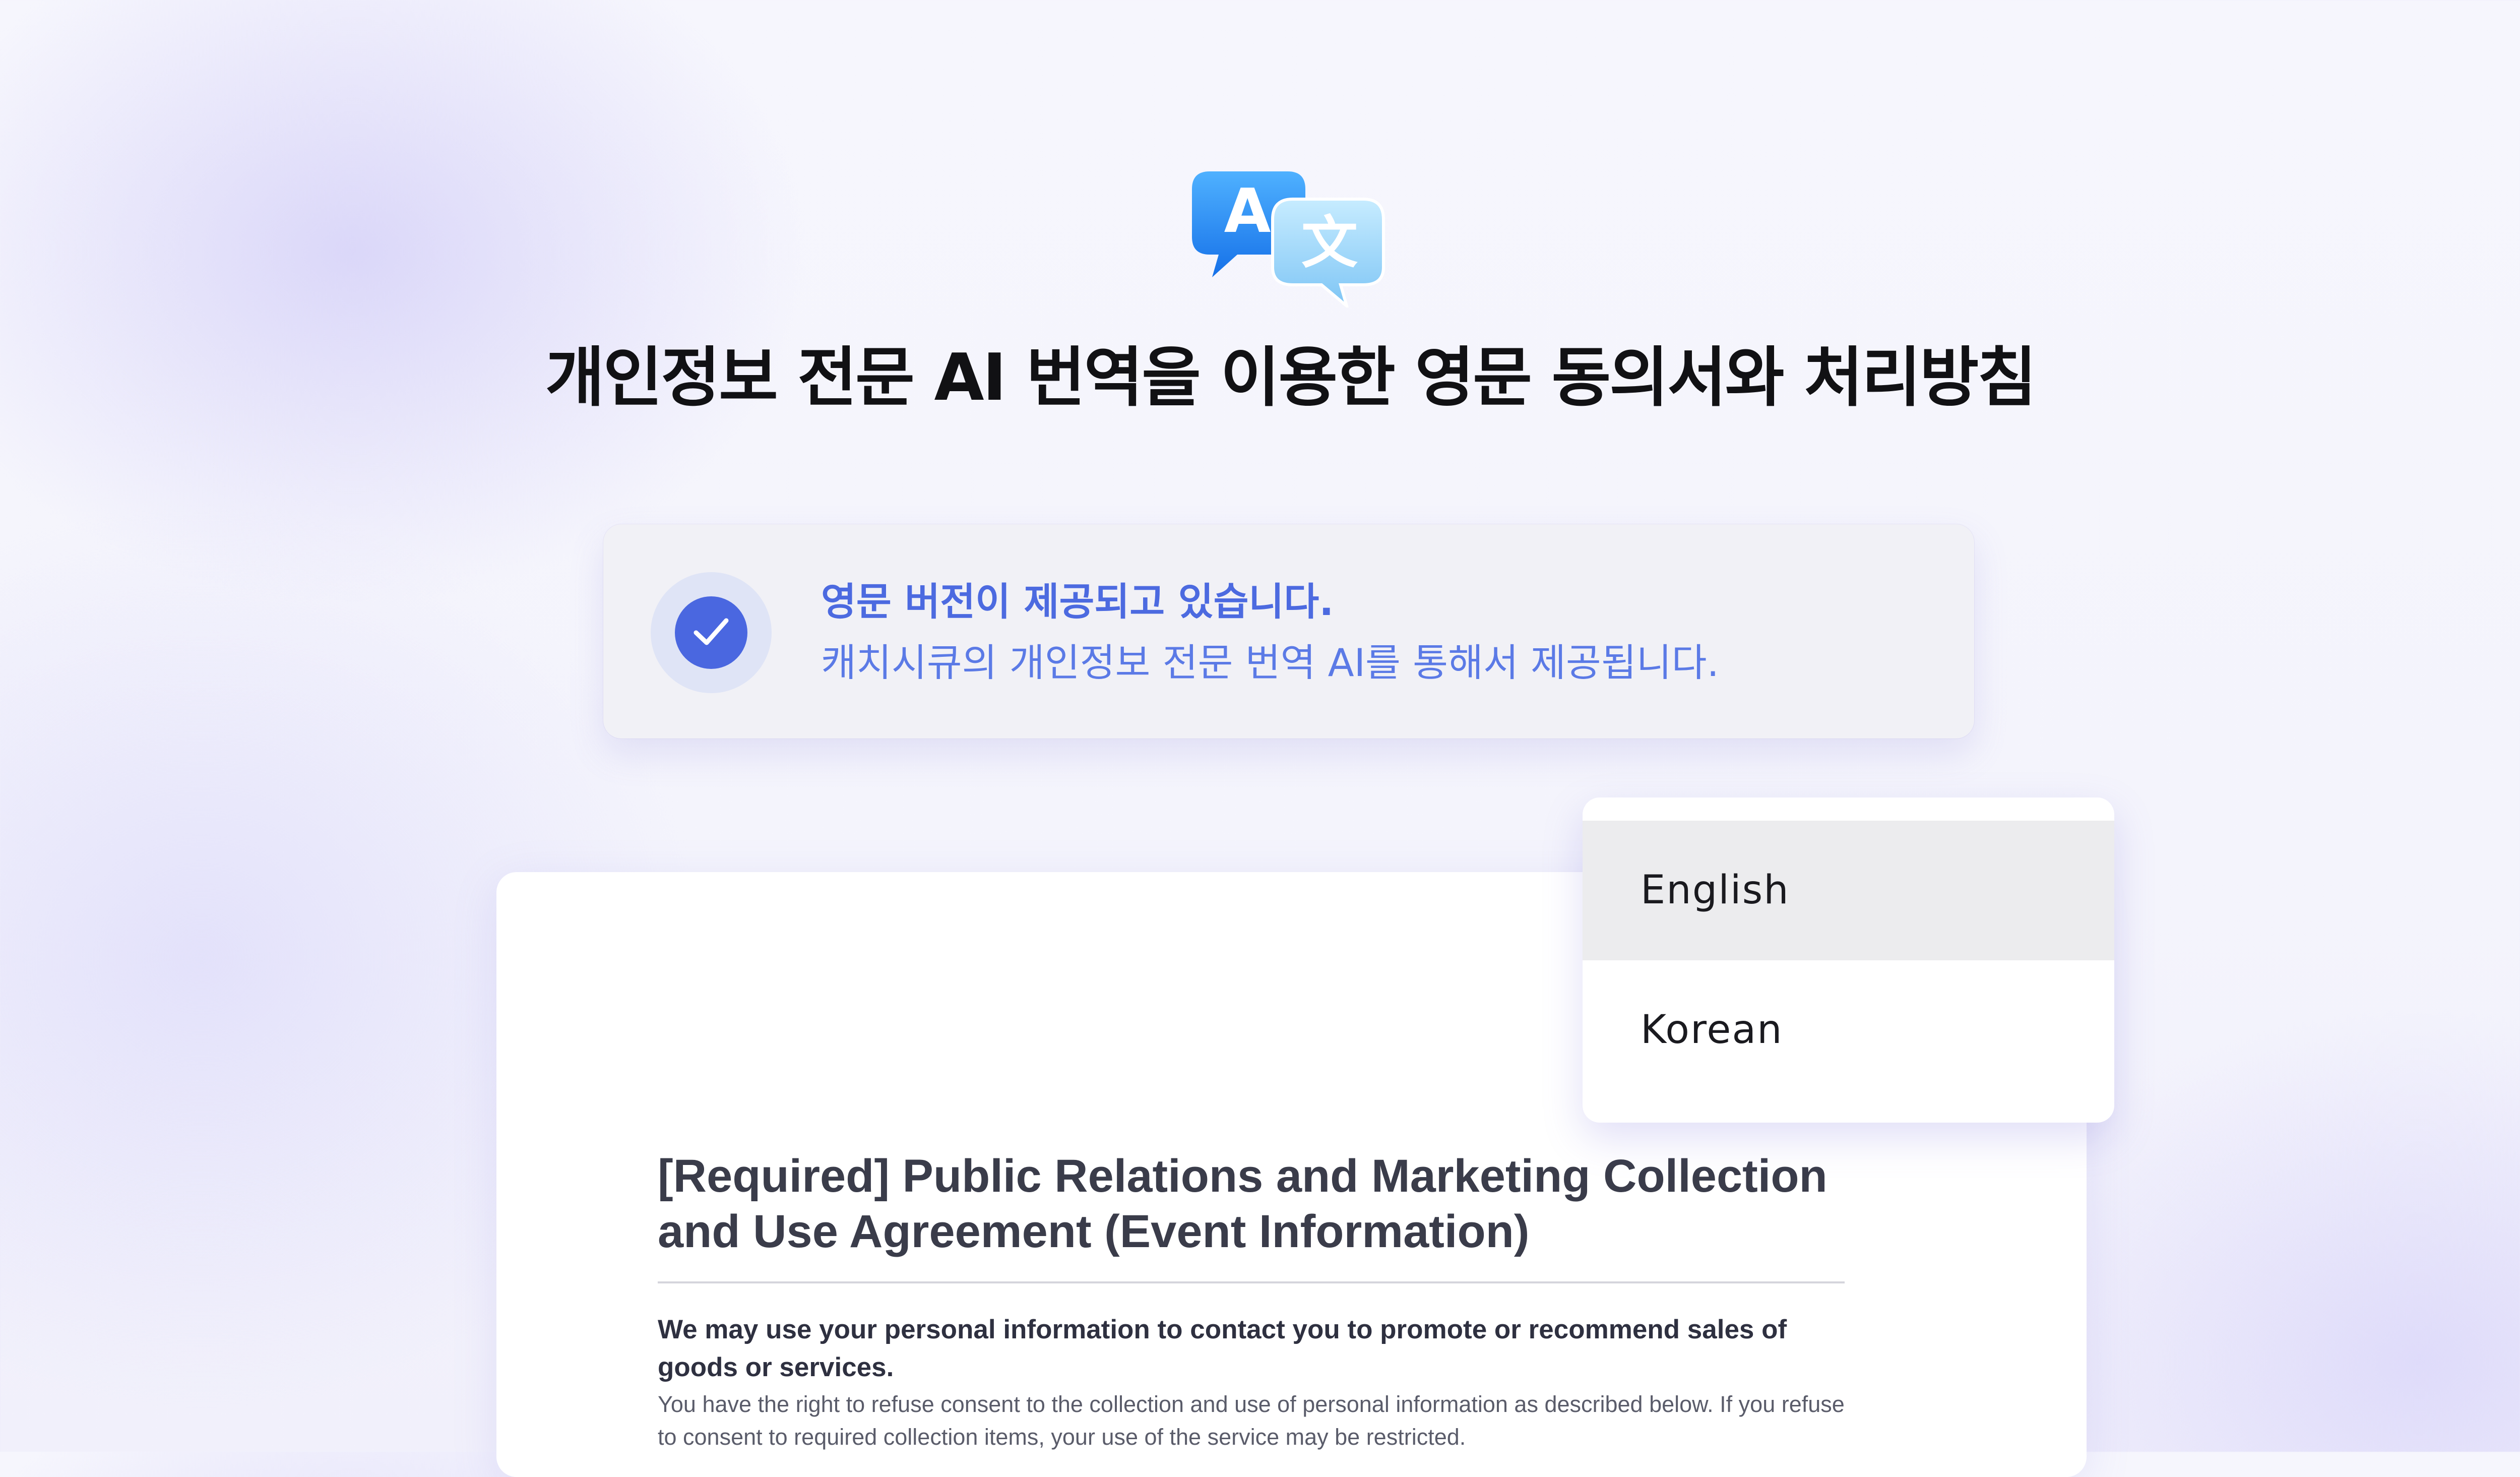  I want to click on language-dropdown-menu: English Korean, so click(1848, 960).